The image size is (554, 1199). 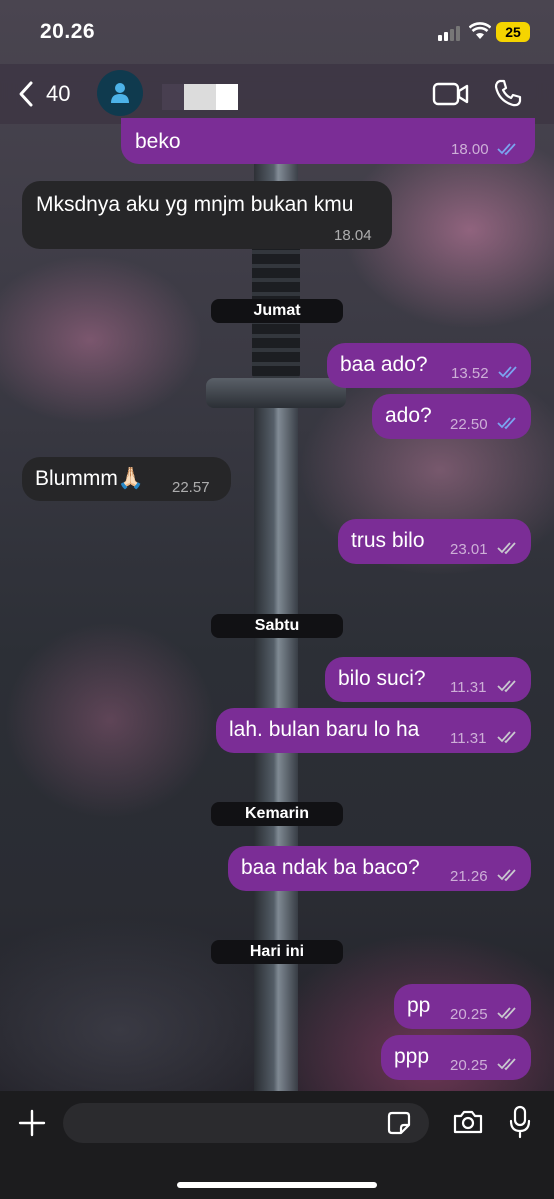 I want to click on message-bubble-outgoing: lah. bulan baru lo ha 11.31, so click(x=373, y=730).